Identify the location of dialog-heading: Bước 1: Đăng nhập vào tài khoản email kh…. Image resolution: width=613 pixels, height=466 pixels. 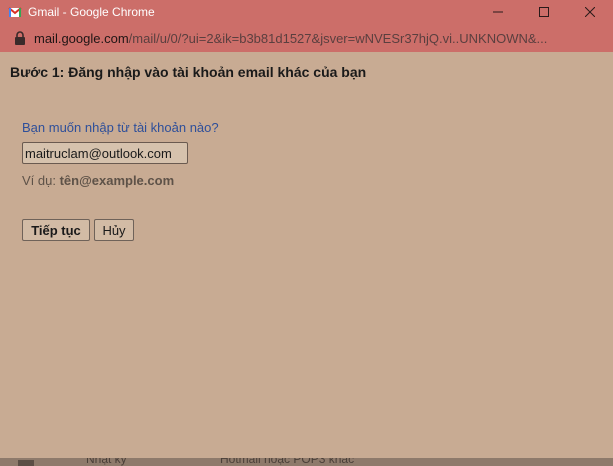
(188, 72).